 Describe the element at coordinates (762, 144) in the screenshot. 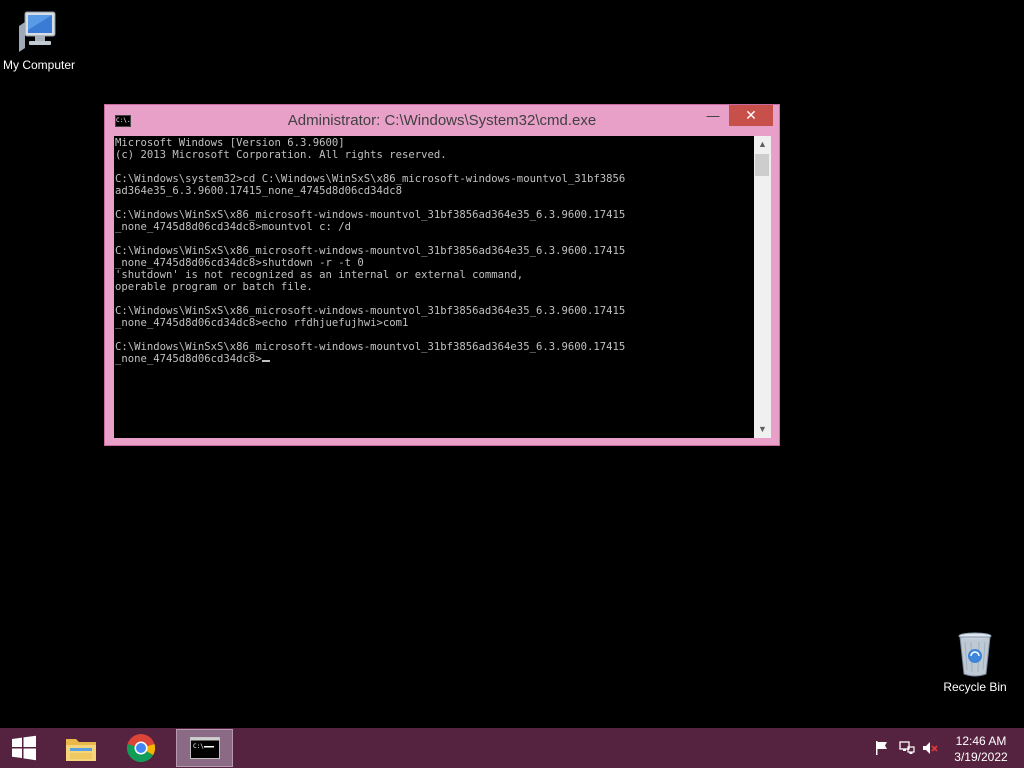

I see `scroll-up-button: ▲` at that location.